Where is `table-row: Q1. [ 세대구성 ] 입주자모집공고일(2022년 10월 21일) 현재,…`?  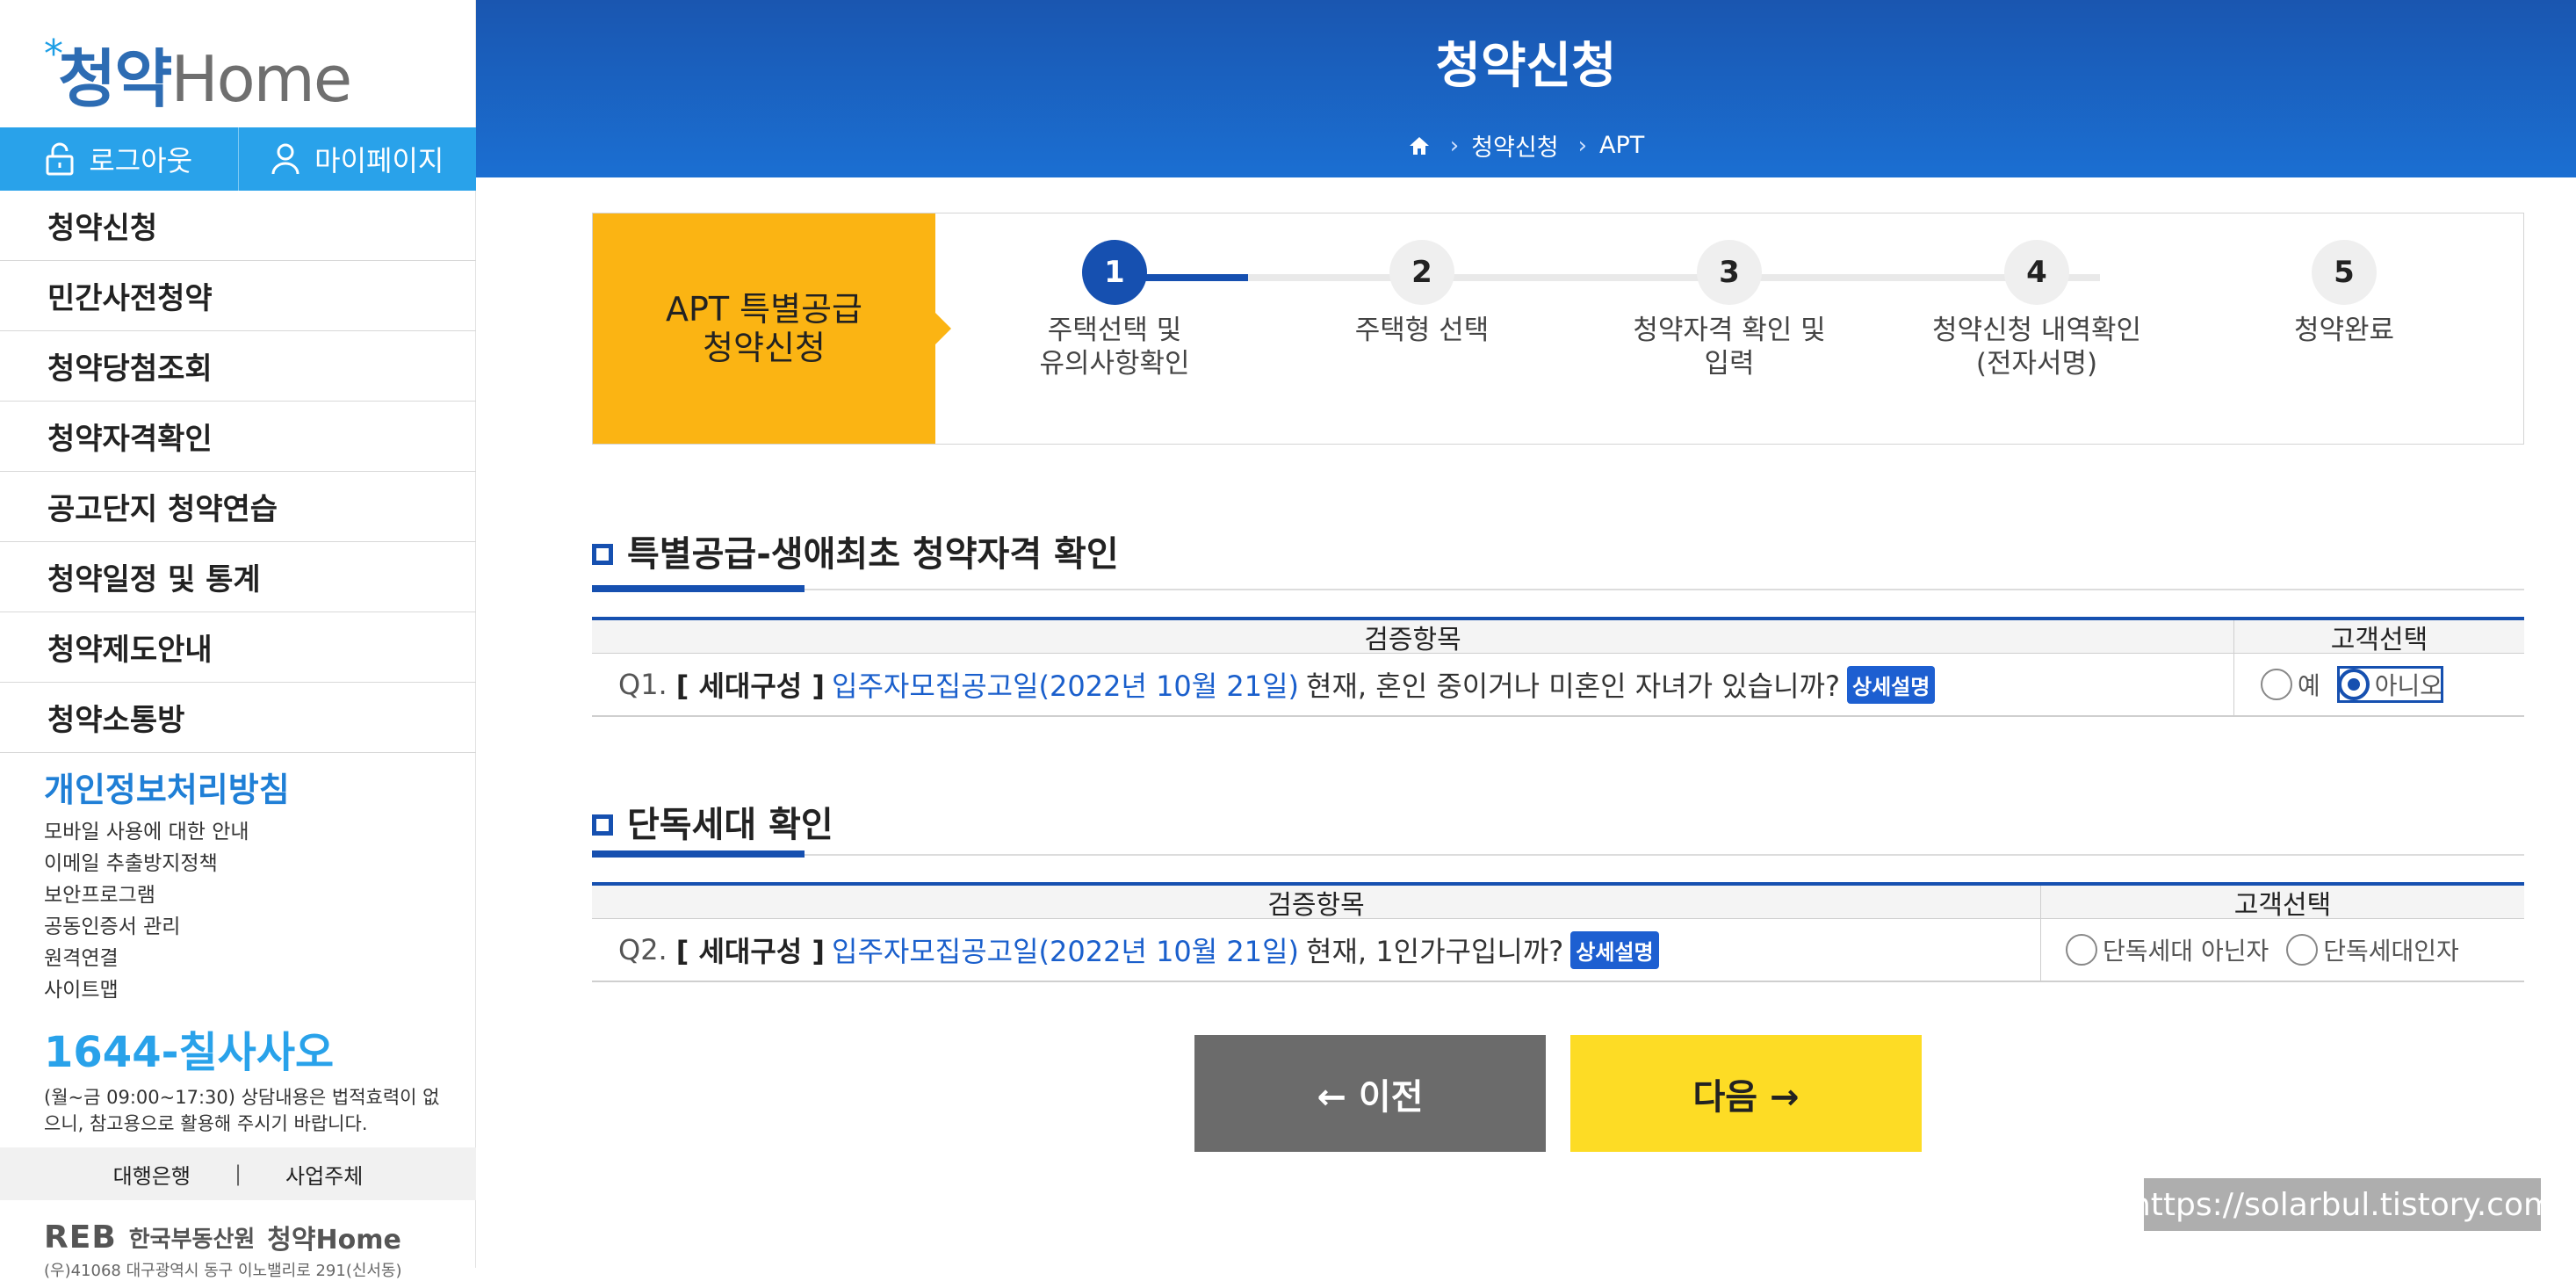
table-row: Q1. [ 세대구성 ] 입주자모집공고일(2022년 10월 21일) 현재,… is located at coordinates (1558, 685).